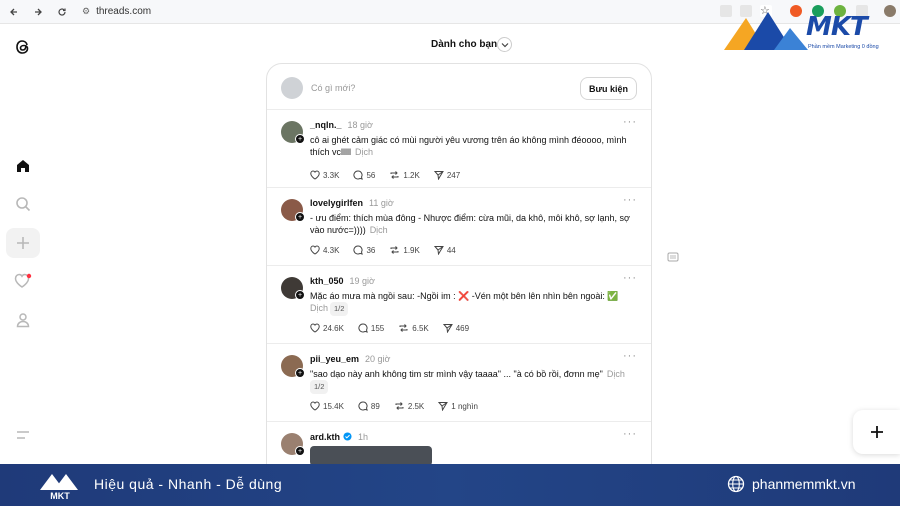 This screenshot has width=900, height=506. What do you see at coordinates (837, 27) in the screenshot?
I see `mkt-logo-text: MKT` at bounding box center [837, 27].